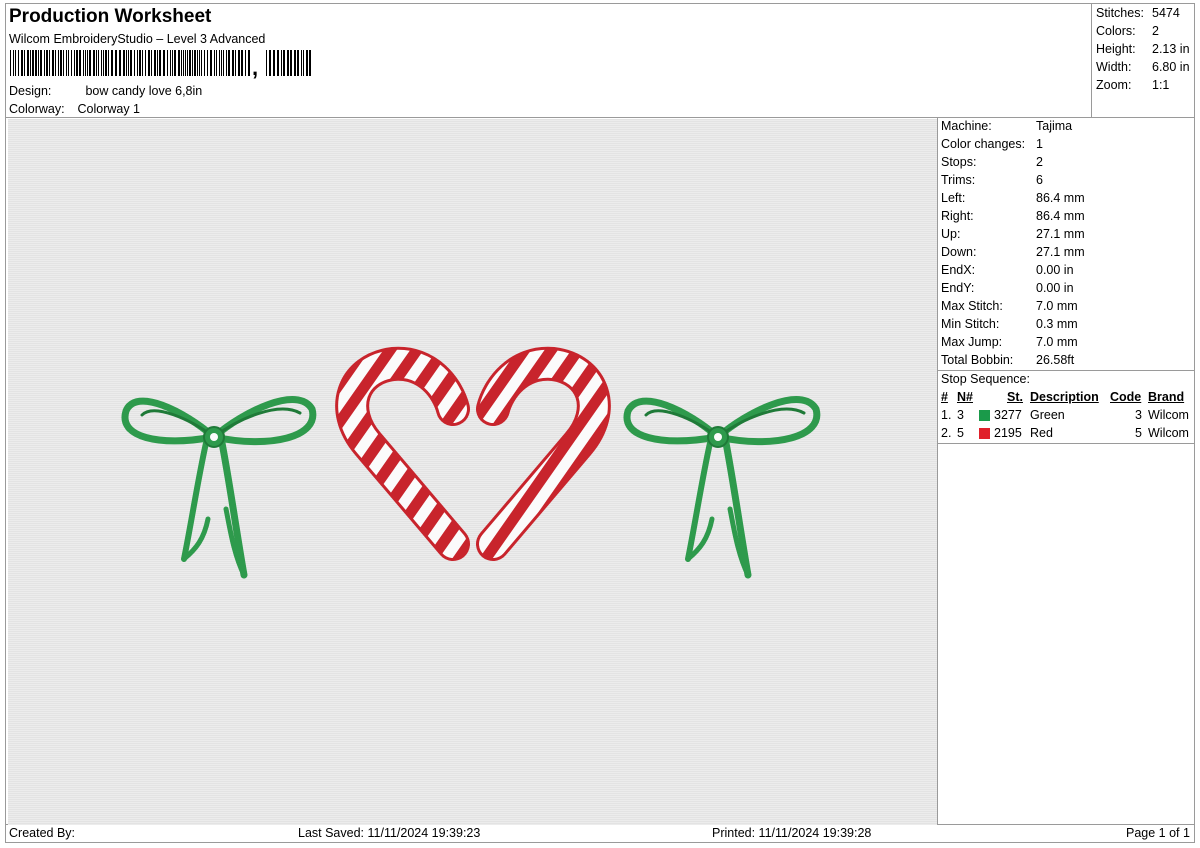 This screenshot has height=848, width=1200. What do you see at coordinates (389, 833) in the screenshot?
I see `last-saved: Last Saved: 11/11/2024 19:39:23` at bounding box center [389, 833].